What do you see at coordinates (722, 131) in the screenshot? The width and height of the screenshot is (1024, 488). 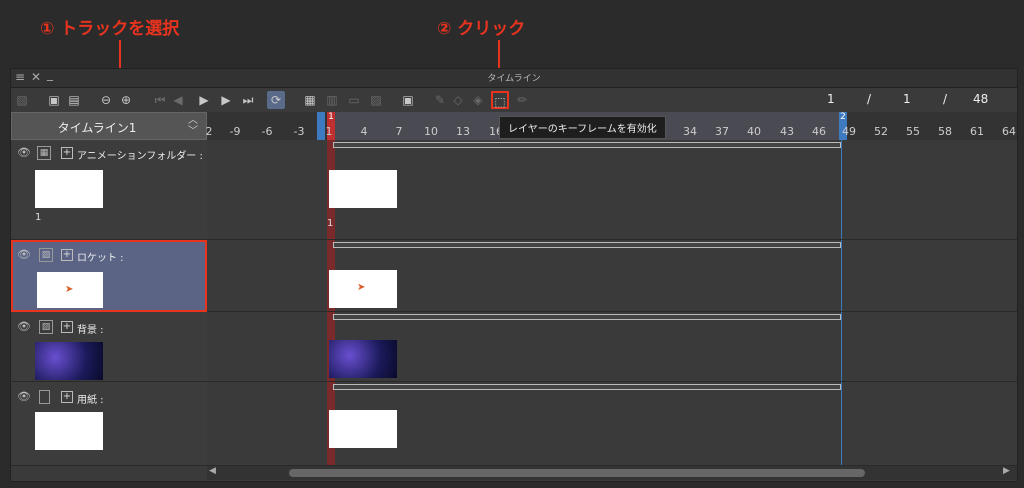 I see `ruler-tick-label: 37` at bounding box center [722, 131].